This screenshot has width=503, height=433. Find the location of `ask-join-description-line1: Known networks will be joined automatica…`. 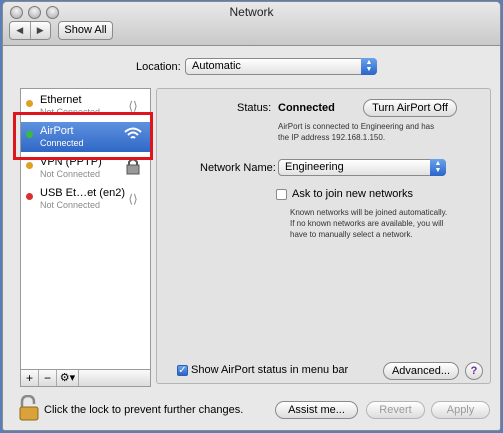

ask-join-description-line1: Known networks will be joined automatica… is located at coordinates (369, 212).